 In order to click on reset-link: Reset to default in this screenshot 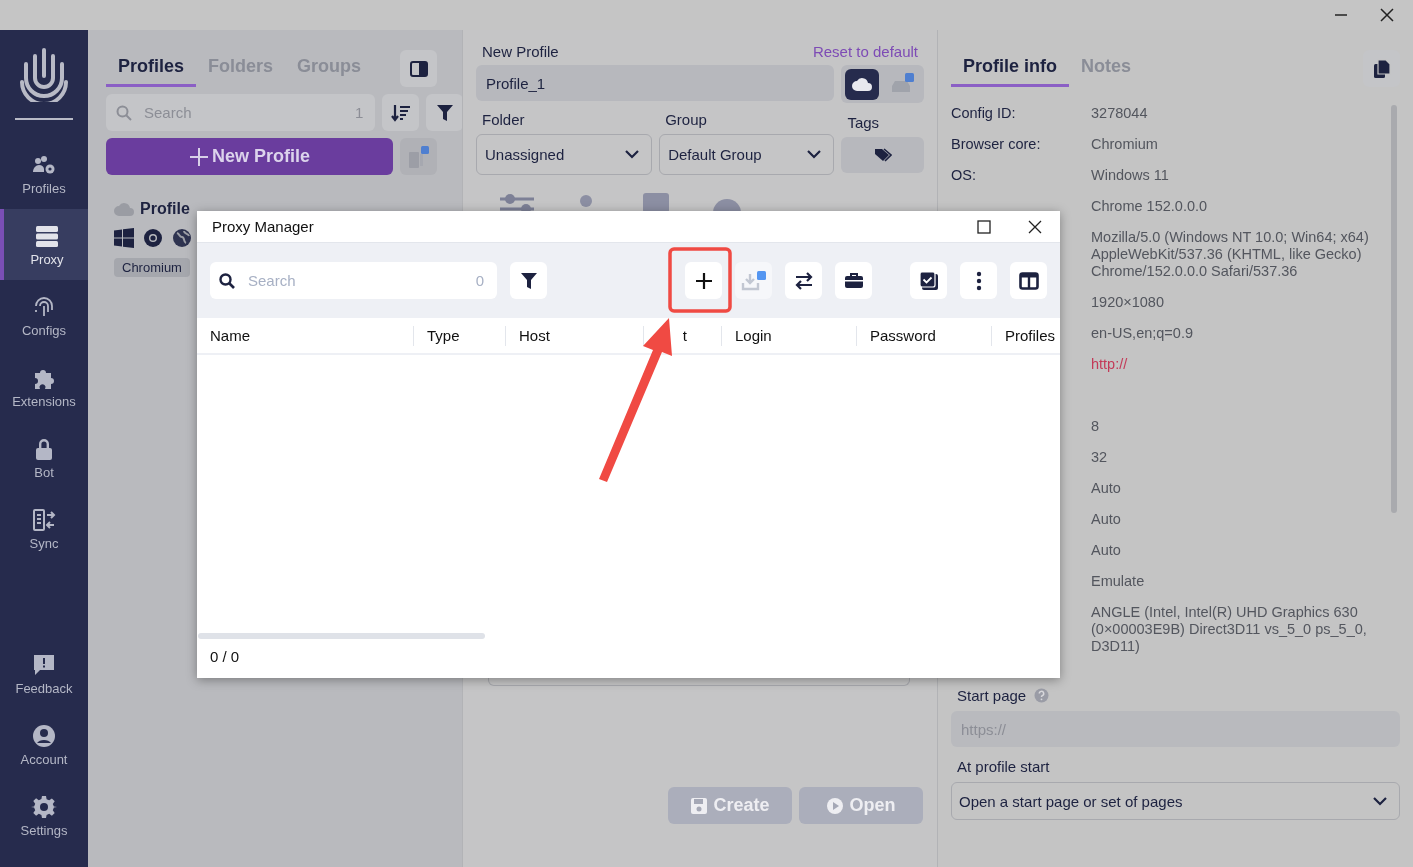, I will do `click(865, 51)`.